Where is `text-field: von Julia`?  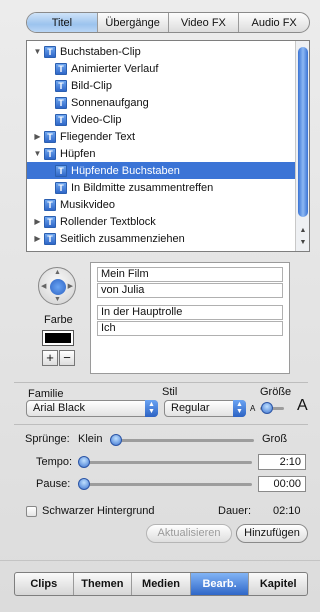 text-field: von Julia is located at coordinates (190, 290).